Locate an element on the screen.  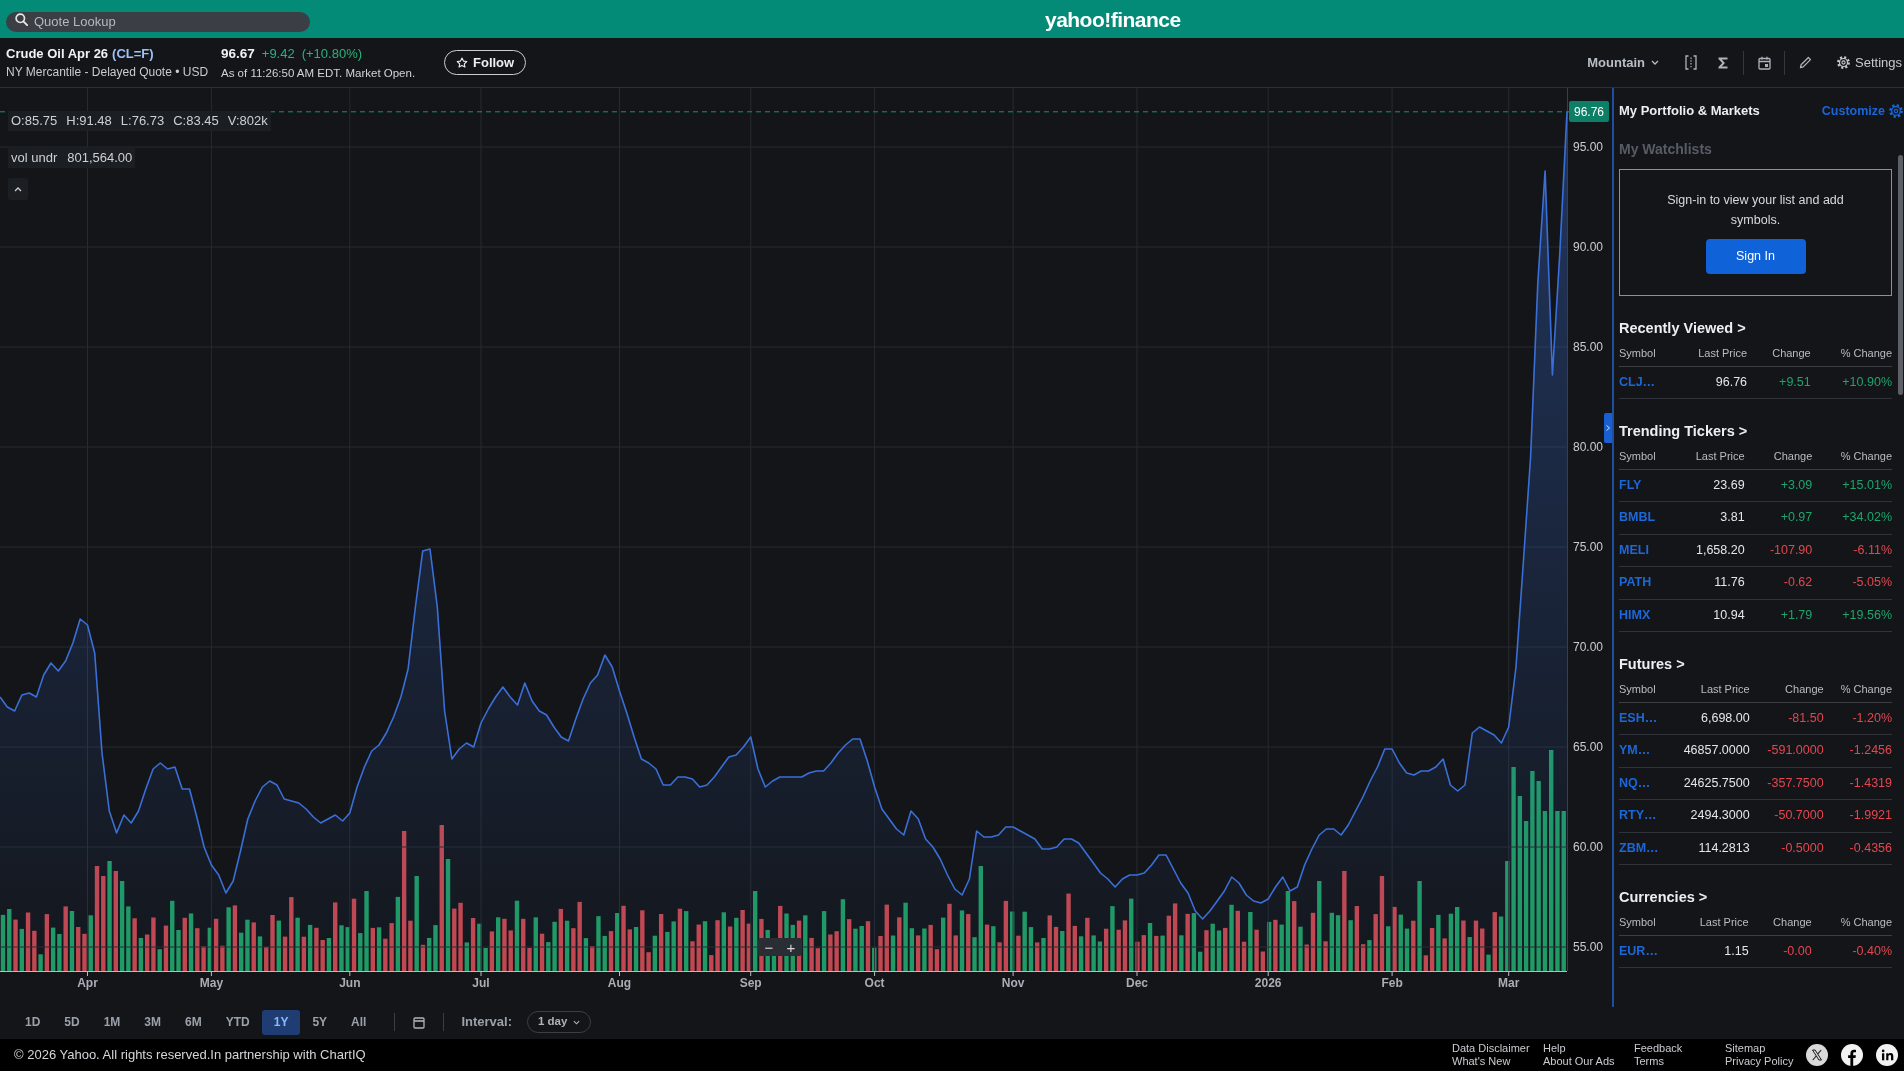
symbol-link: PATH is located at coordinates (1644, 582).